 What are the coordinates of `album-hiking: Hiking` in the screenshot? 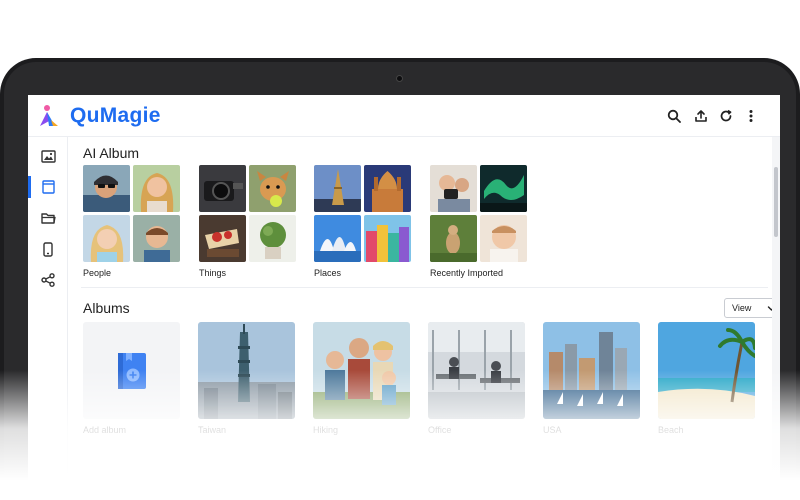 It's located at (361, 378).